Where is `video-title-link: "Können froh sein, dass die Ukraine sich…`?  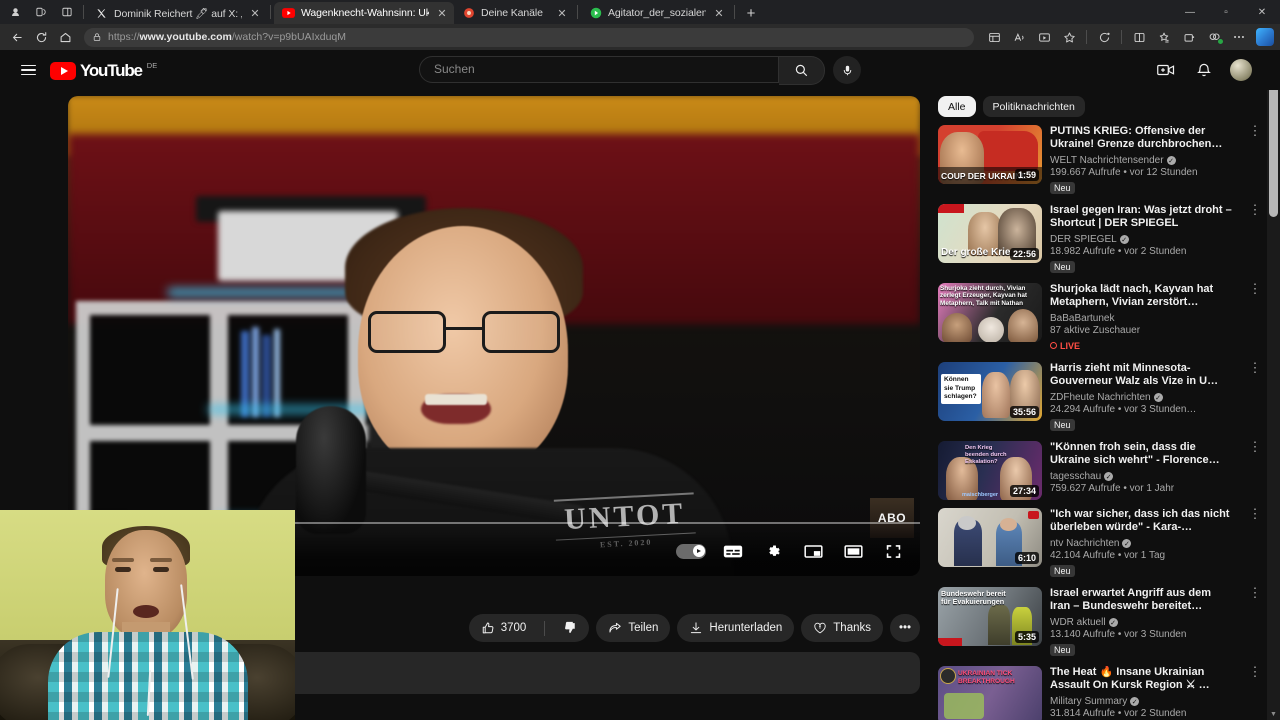
video-title-link: "Können froh sein, dass die Ukraine sich… is located at coordinates (1142, 454).